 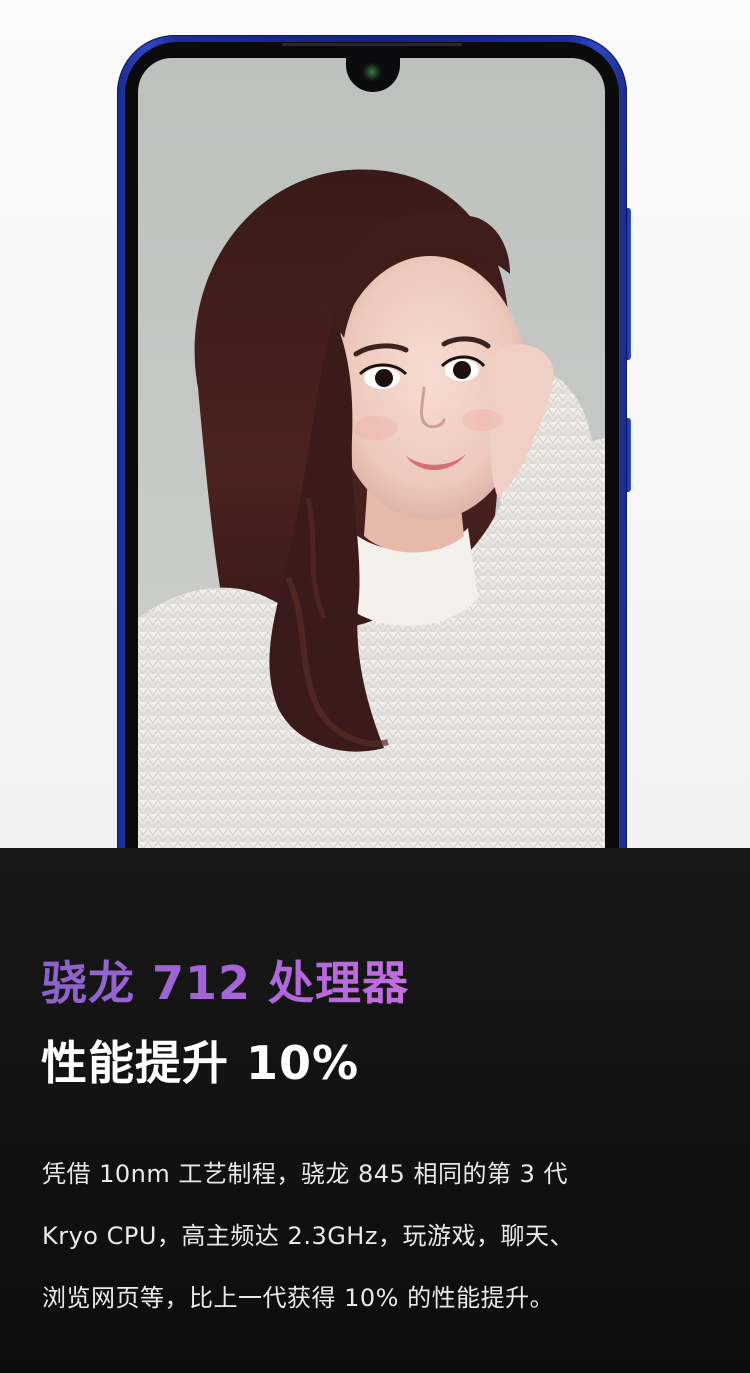 What do you see at coordinates (305, 1174) in the screenshot?
I see `description-line: 凭借 10nm 工艺制程，骁龙 845 相同的第 3 代` at bounding box center [305, 1174].